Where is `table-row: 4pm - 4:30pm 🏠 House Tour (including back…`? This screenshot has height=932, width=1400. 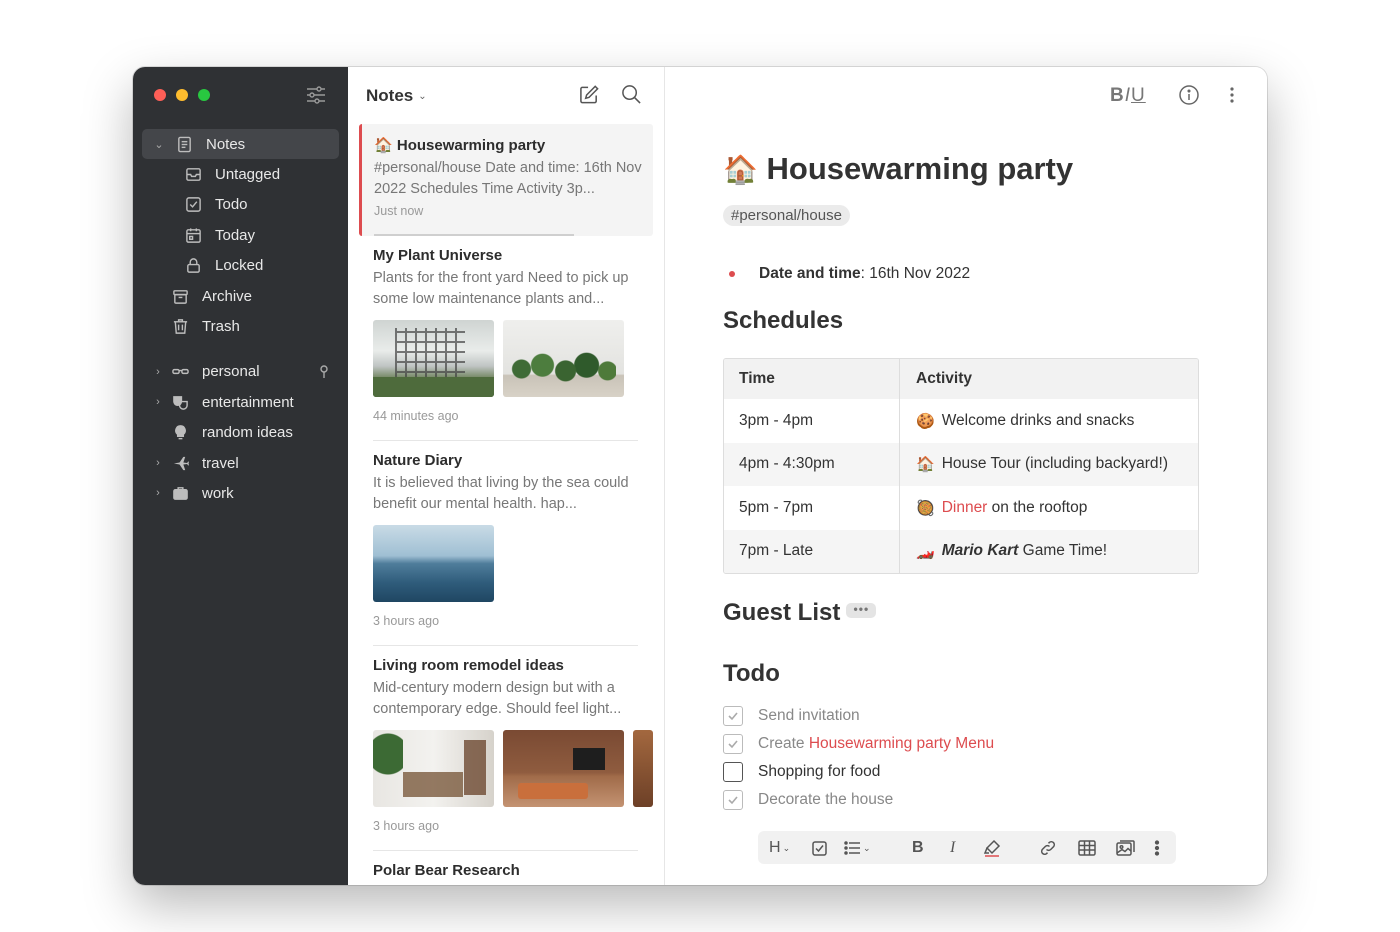
table-row: 4pm - 4:30pm 🏠 House Tour (including back… is located at coordinates (961, 464).